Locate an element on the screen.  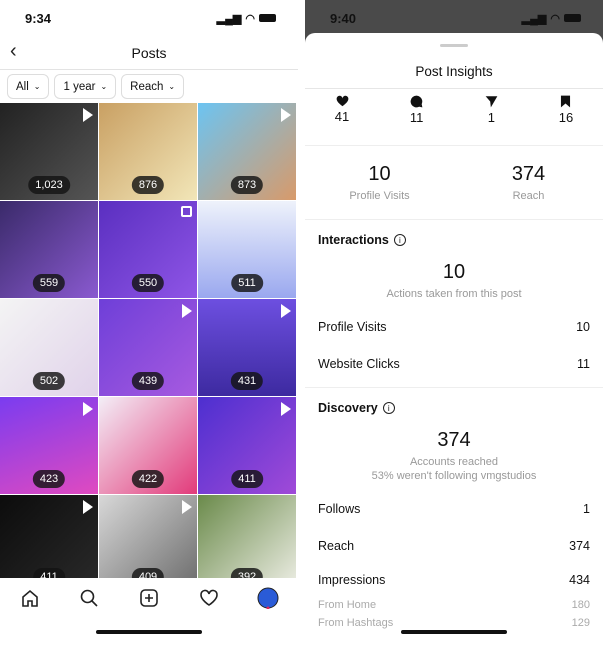
stat-caption: Actions taken from this post is located at coordinates (454, 294).